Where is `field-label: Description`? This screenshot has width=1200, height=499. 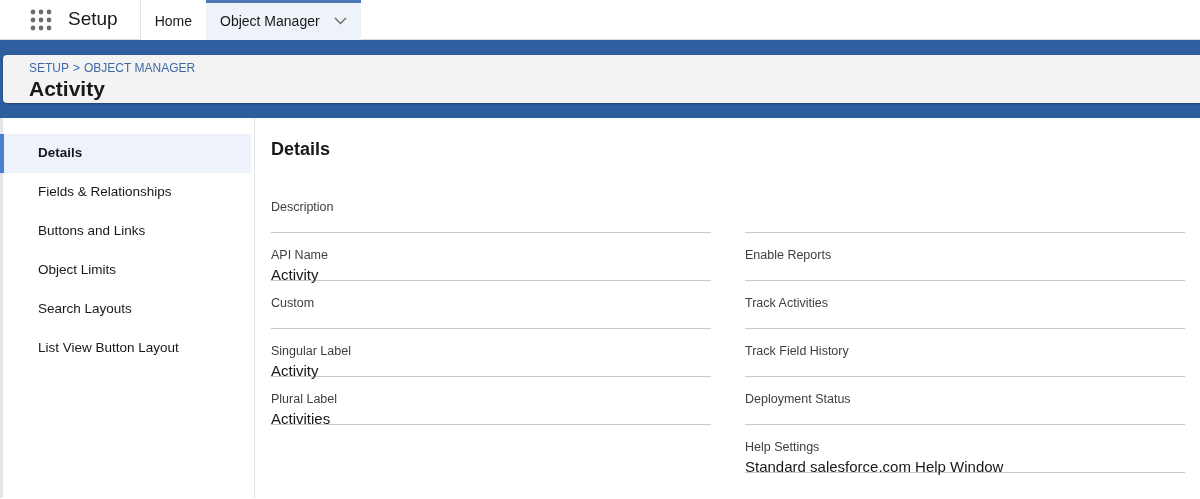
field-label: Description is located at coordinates (303, 208).